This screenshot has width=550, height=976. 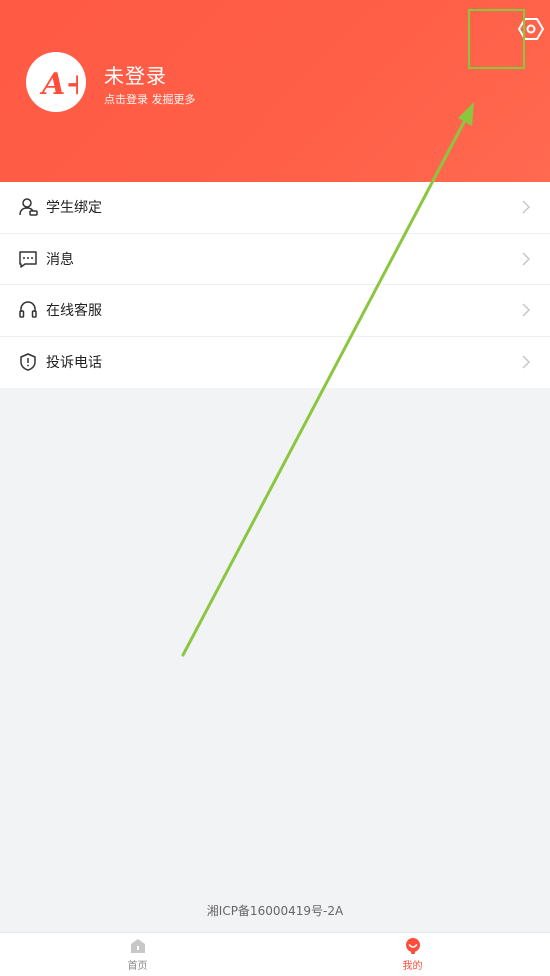 What do you see at coordinates (74, 363) in the screenshot?
I see `menu-item-label: 投诉电话` at bounding box center [74, 363].